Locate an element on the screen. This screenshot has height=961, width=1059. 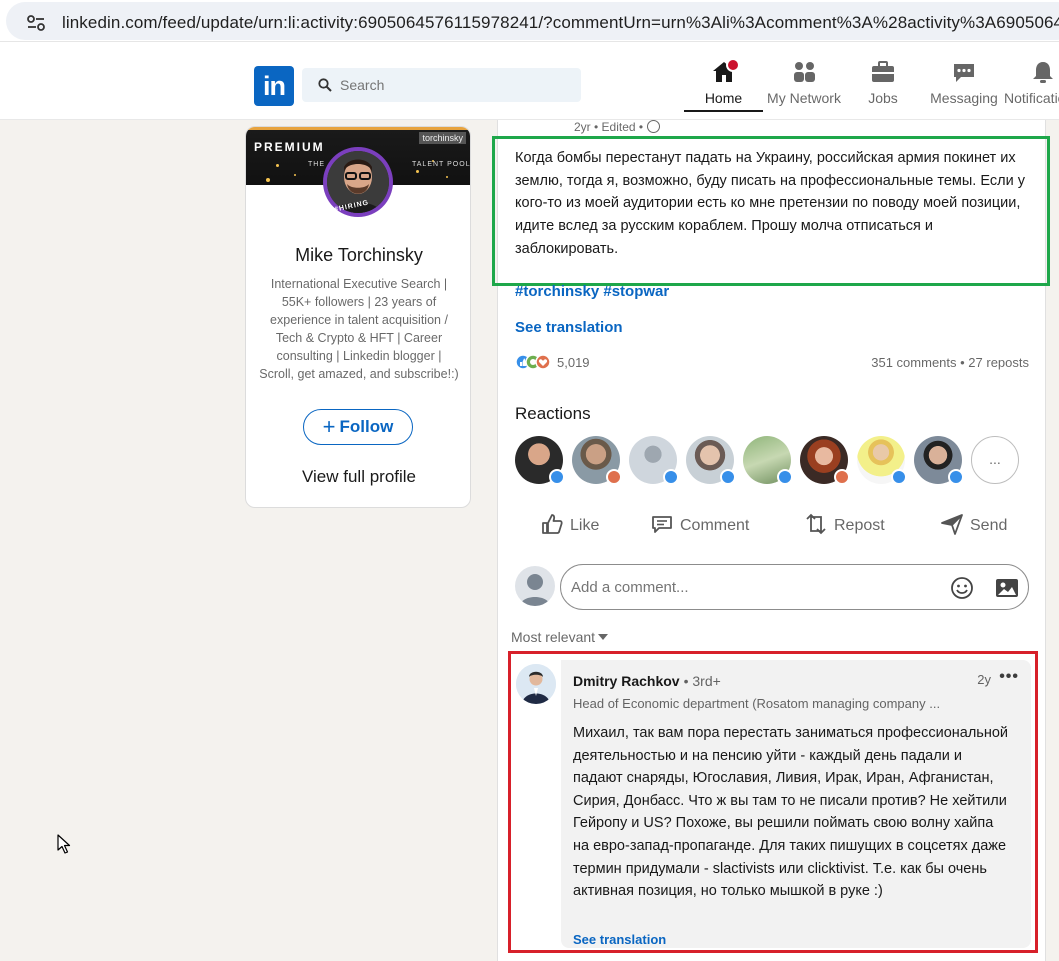
post-see-translation: See translation is located at coordinates (569, 327).